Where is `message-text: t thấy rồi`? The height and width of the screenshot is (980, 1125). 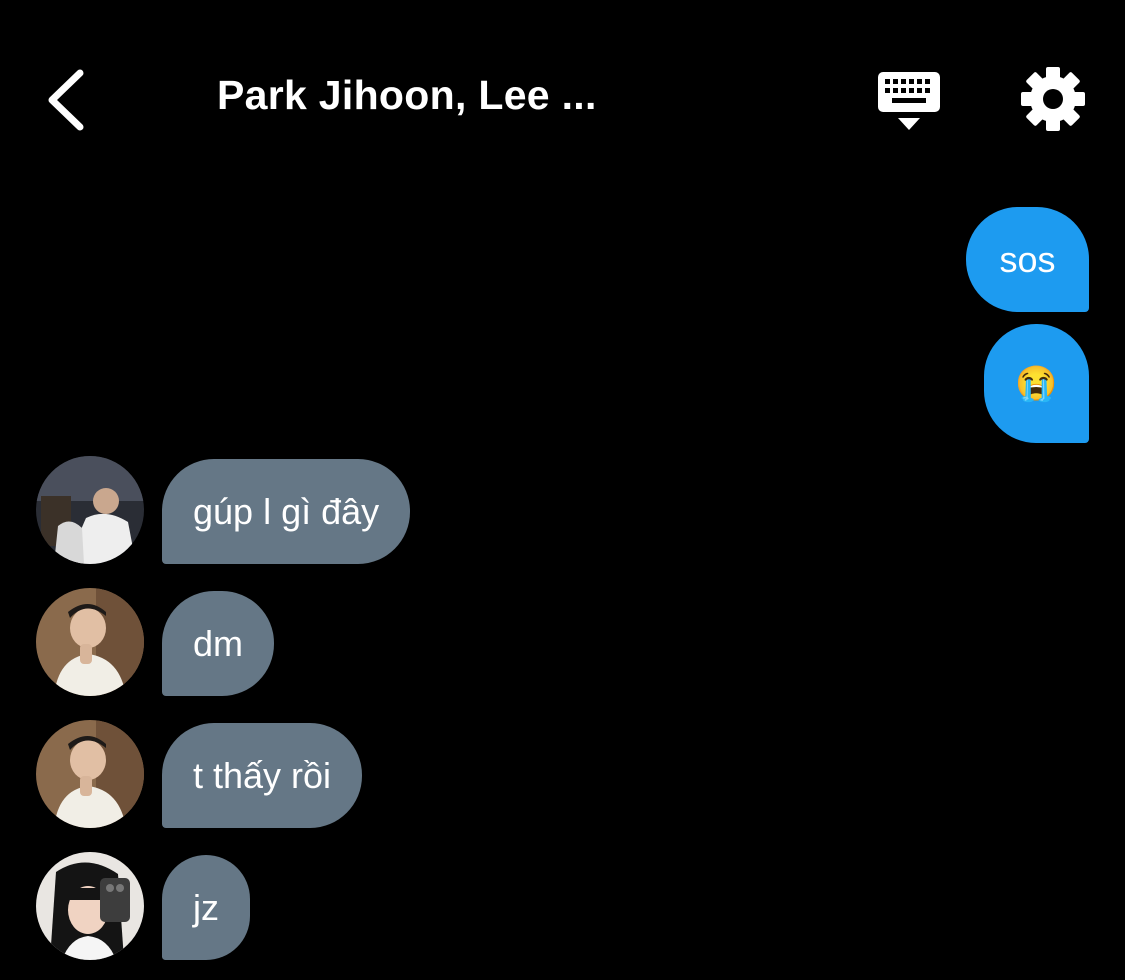
message-text: t thấy rồi is located at coordinates (262, 775).